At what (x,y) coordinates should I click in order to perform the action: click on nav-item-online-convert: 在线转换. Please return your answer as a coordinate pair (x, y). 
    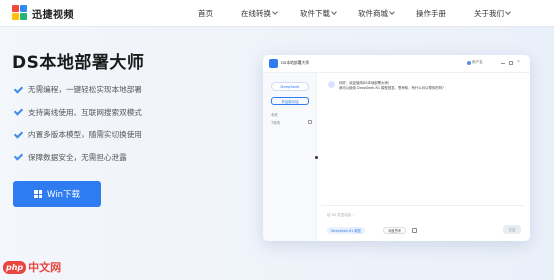
    Looking at the image, I should click on (259, 13).